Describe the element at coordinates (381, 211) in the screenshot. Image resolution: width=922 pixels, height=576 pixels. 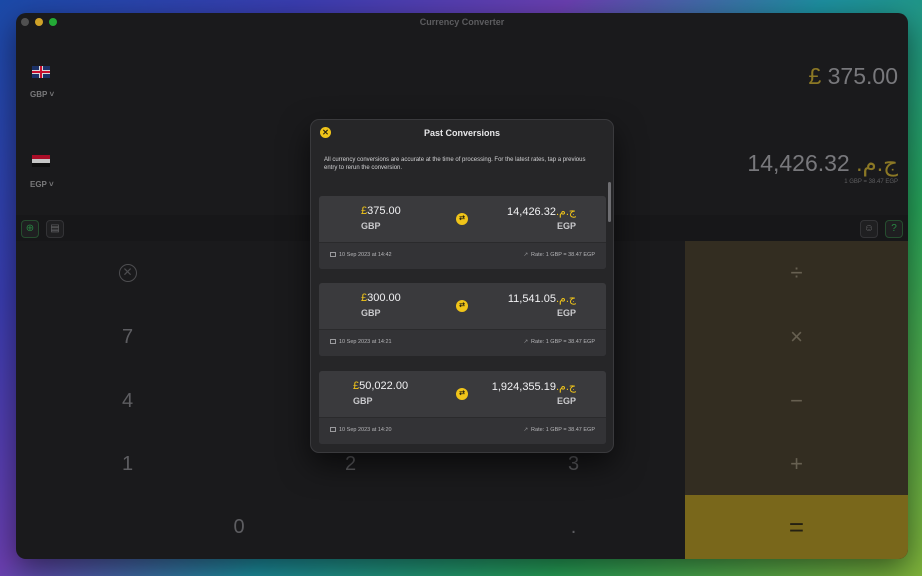
I see `entry-from-amount: £375.00` at that location.